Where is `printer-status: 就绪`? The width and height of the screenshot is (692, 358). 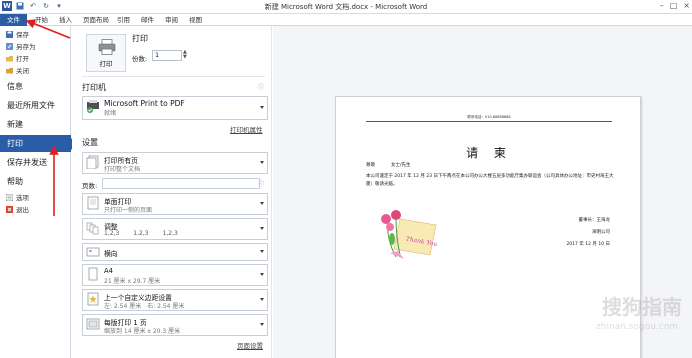 printer-status: 就绪 is located at coordinates (110, 113).